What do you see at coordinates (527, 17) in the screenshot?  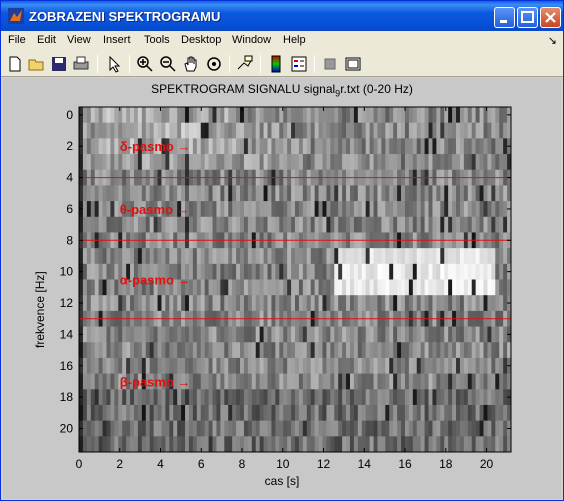 I see `maximize-button` at bounding box center [527, 17].